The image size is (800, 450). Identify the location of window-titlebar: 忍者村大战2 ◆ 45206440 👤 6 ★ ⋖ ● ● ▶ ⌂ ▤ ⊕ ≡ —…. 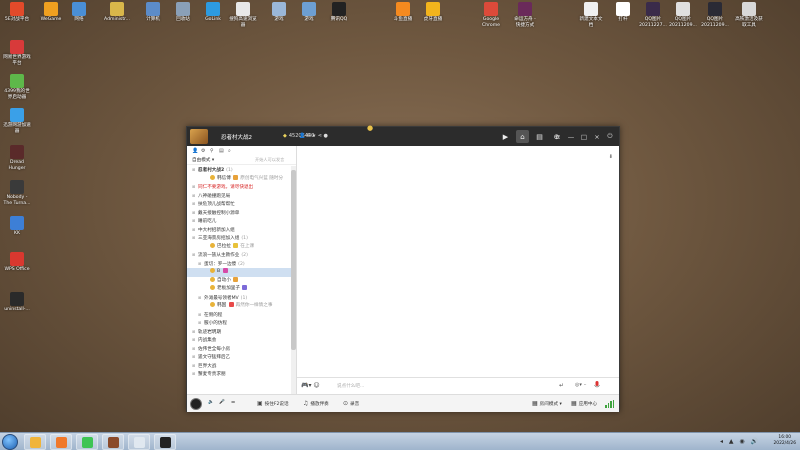
(403, 135).